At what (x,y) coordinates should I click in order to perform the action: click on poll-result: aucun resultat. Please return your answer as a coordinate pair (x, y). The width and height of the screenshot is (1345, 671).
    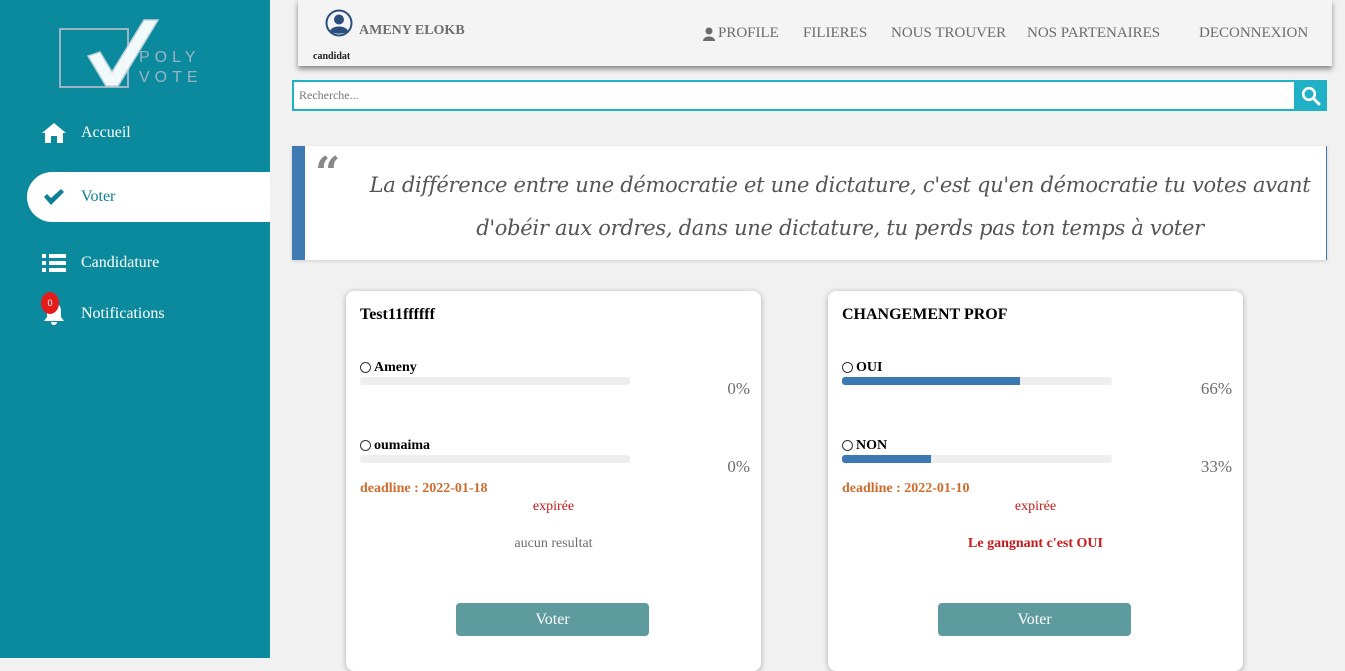
    Looking at the image, I should click on (553, 543).